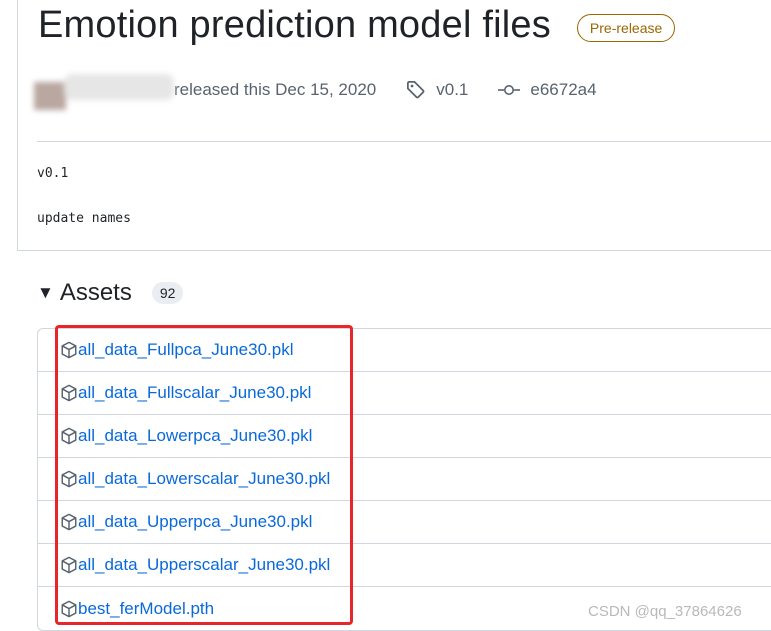 This screenshot has height=631, width=771. What do you see at coordinates (53, 173) in the screenshot?
I see `release-notes-line: v0.1` at bounding box center [53, 173].